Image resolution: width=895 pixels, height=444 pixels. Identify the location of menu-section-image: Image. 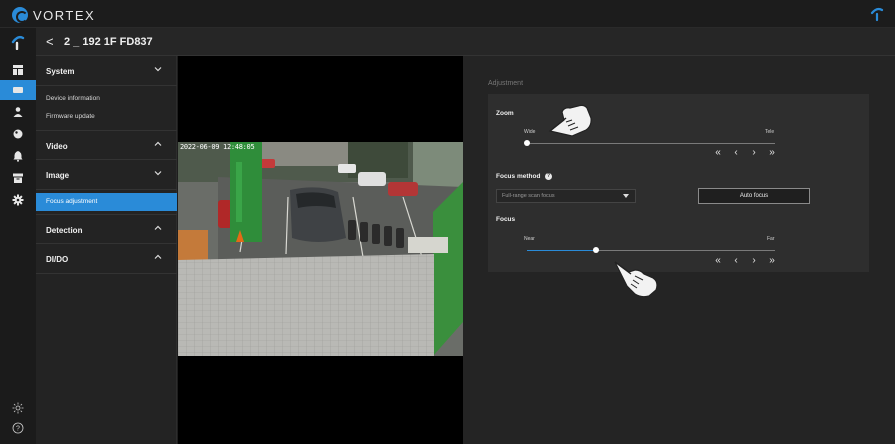
(106, 175).